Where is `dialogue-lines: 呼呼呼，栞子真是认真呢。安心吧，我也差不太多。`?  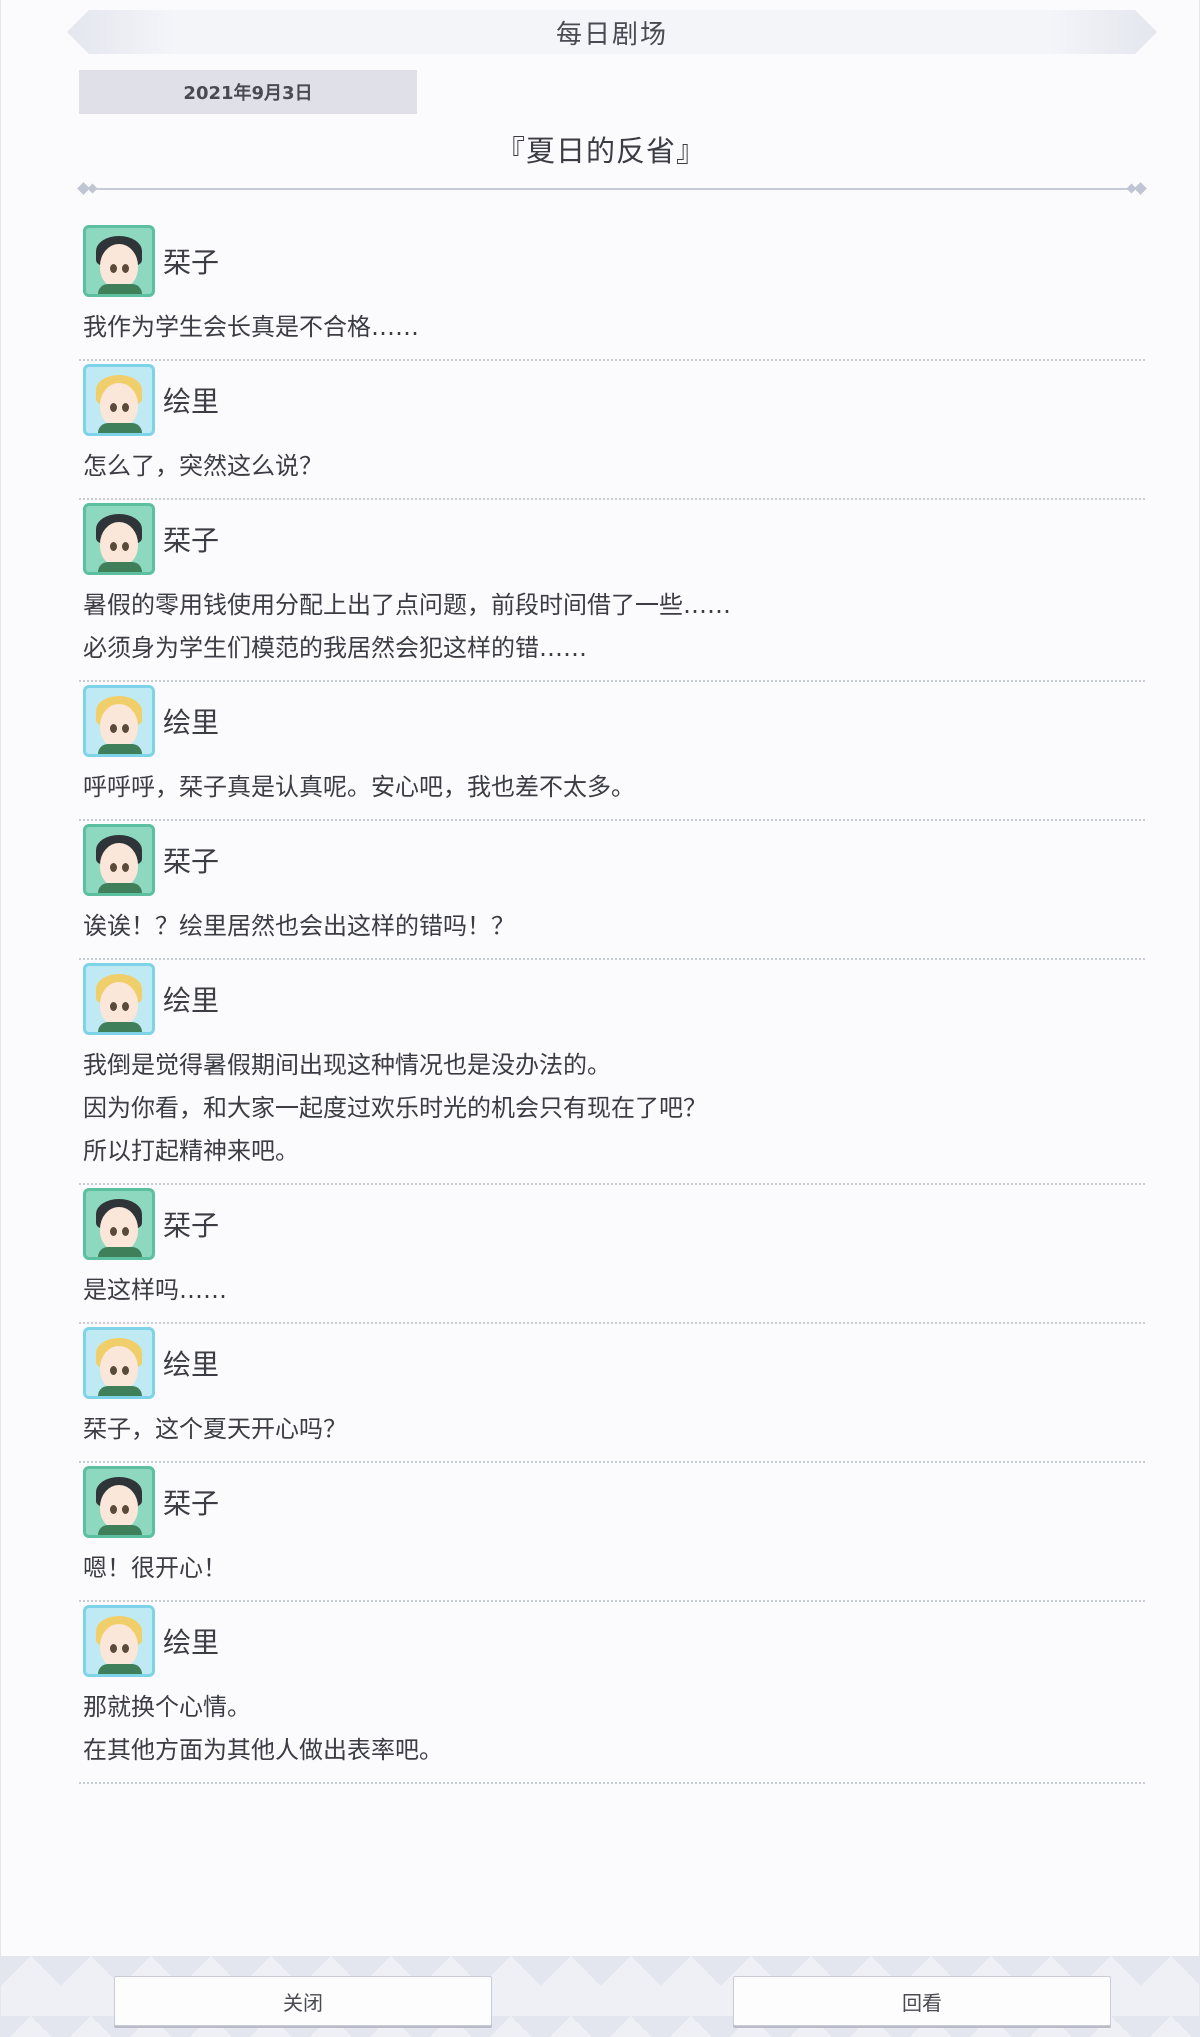
dialogue-lines: 呼呼呼，栞子真是认真呢。安心吧，我也差不太多。 is located at coordinates (612, 789).